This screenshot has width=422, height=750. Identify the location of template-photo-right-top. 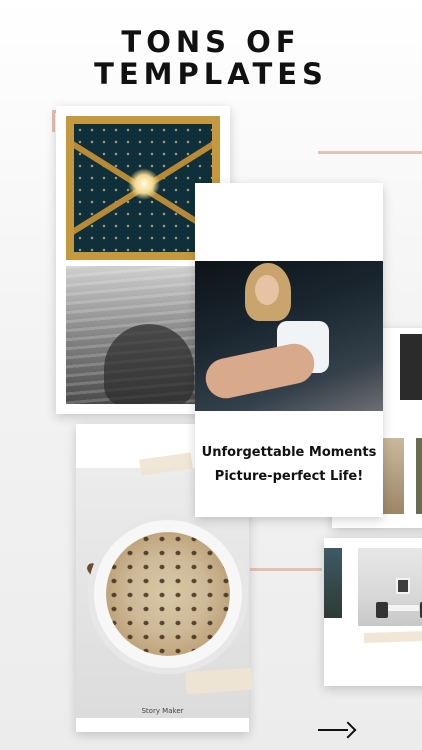
(411, 367).